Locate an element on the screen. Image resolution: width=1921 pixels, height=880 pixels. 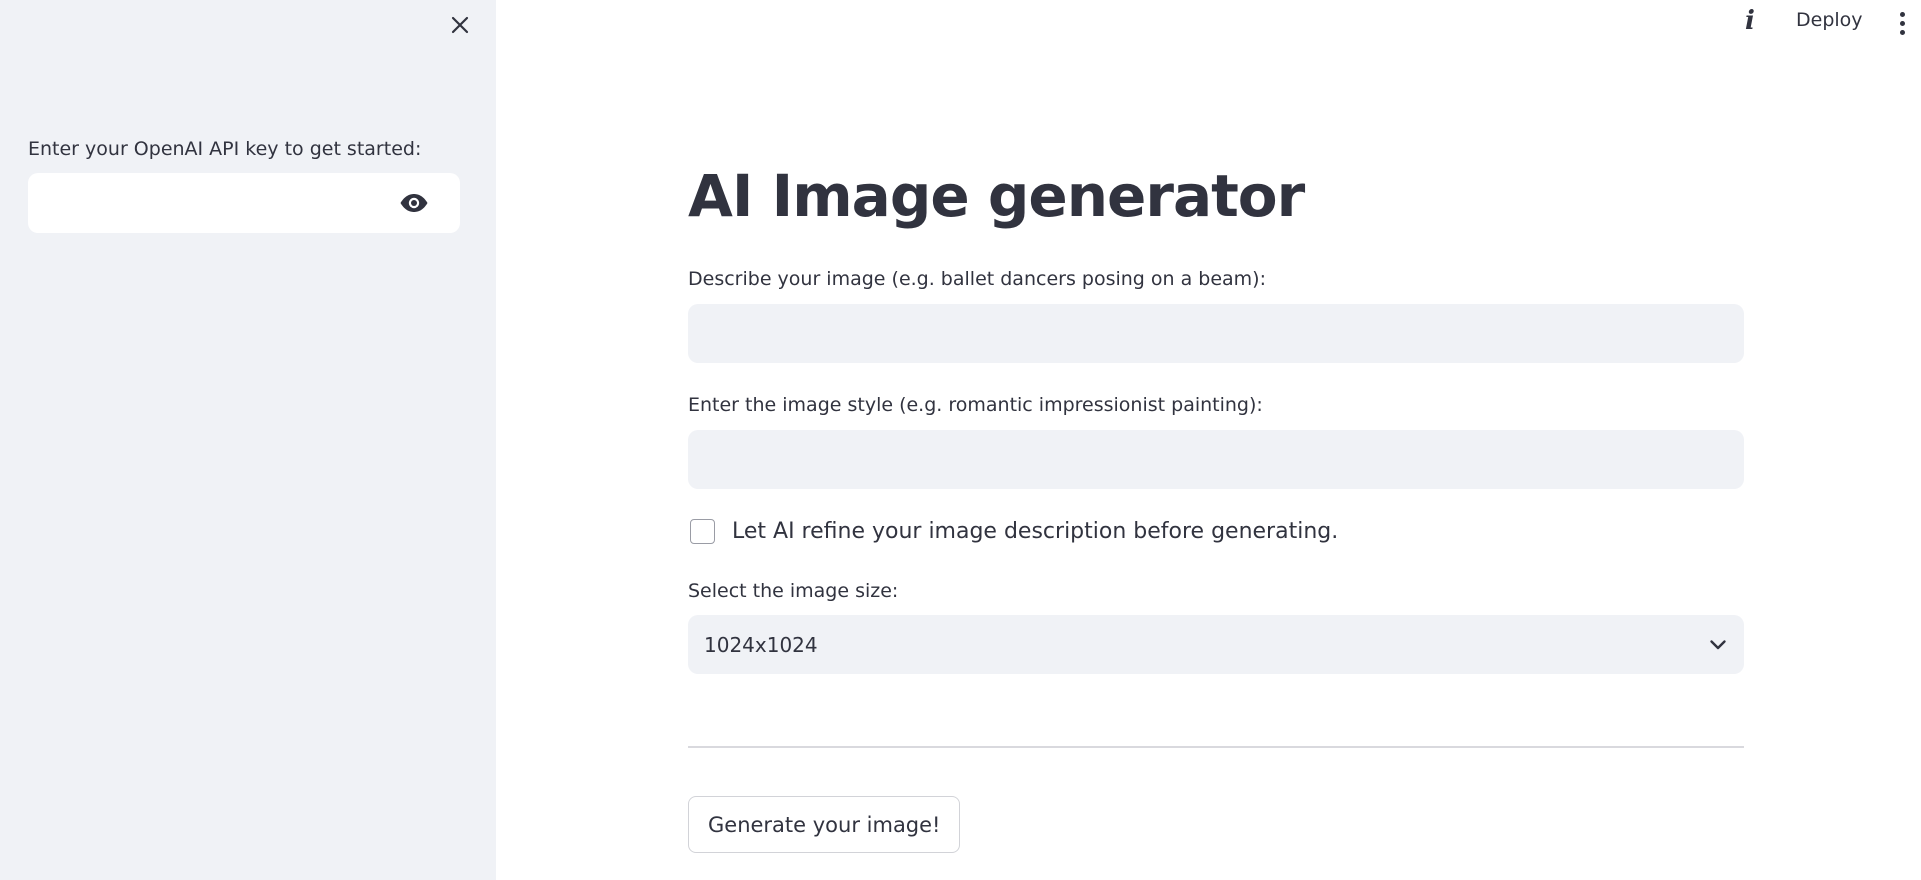
description-input is located at coordinates (1216, 333).